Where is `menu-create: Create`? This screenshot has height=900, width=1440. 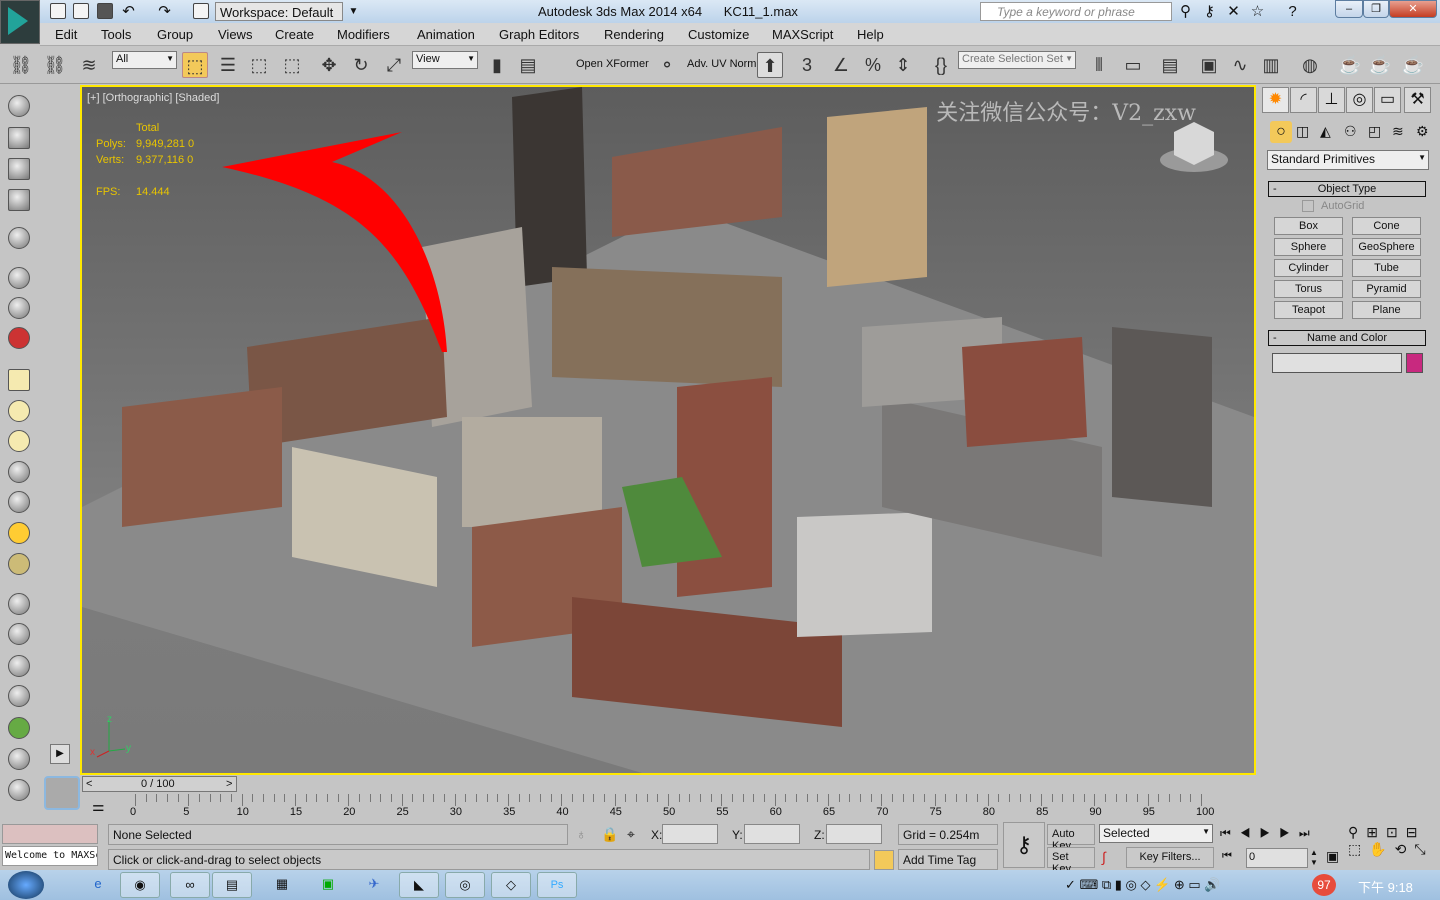
menu-create: Create is located at coordinates (294, 34).